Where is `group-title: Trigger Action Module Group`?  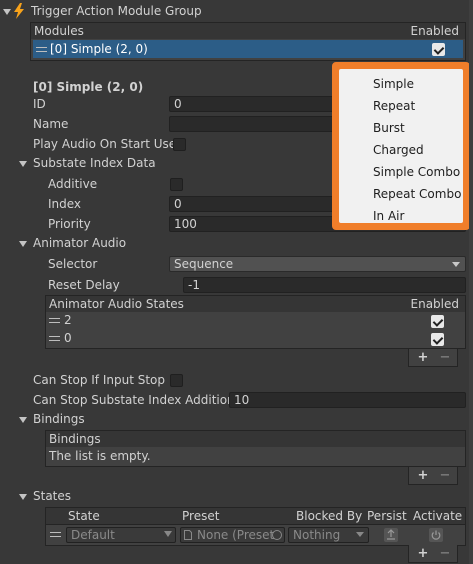
group-title: Trigger Action Module Group is located at coordinates (116, 11).